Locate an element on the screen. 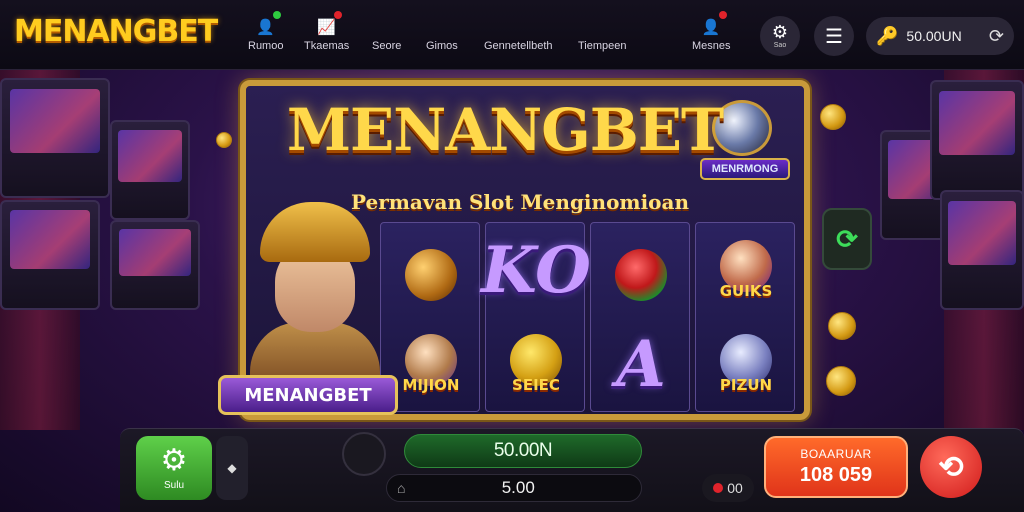 This screenshot has width=1024, height=512. reel-column: A is located at coordinates (640, 317).